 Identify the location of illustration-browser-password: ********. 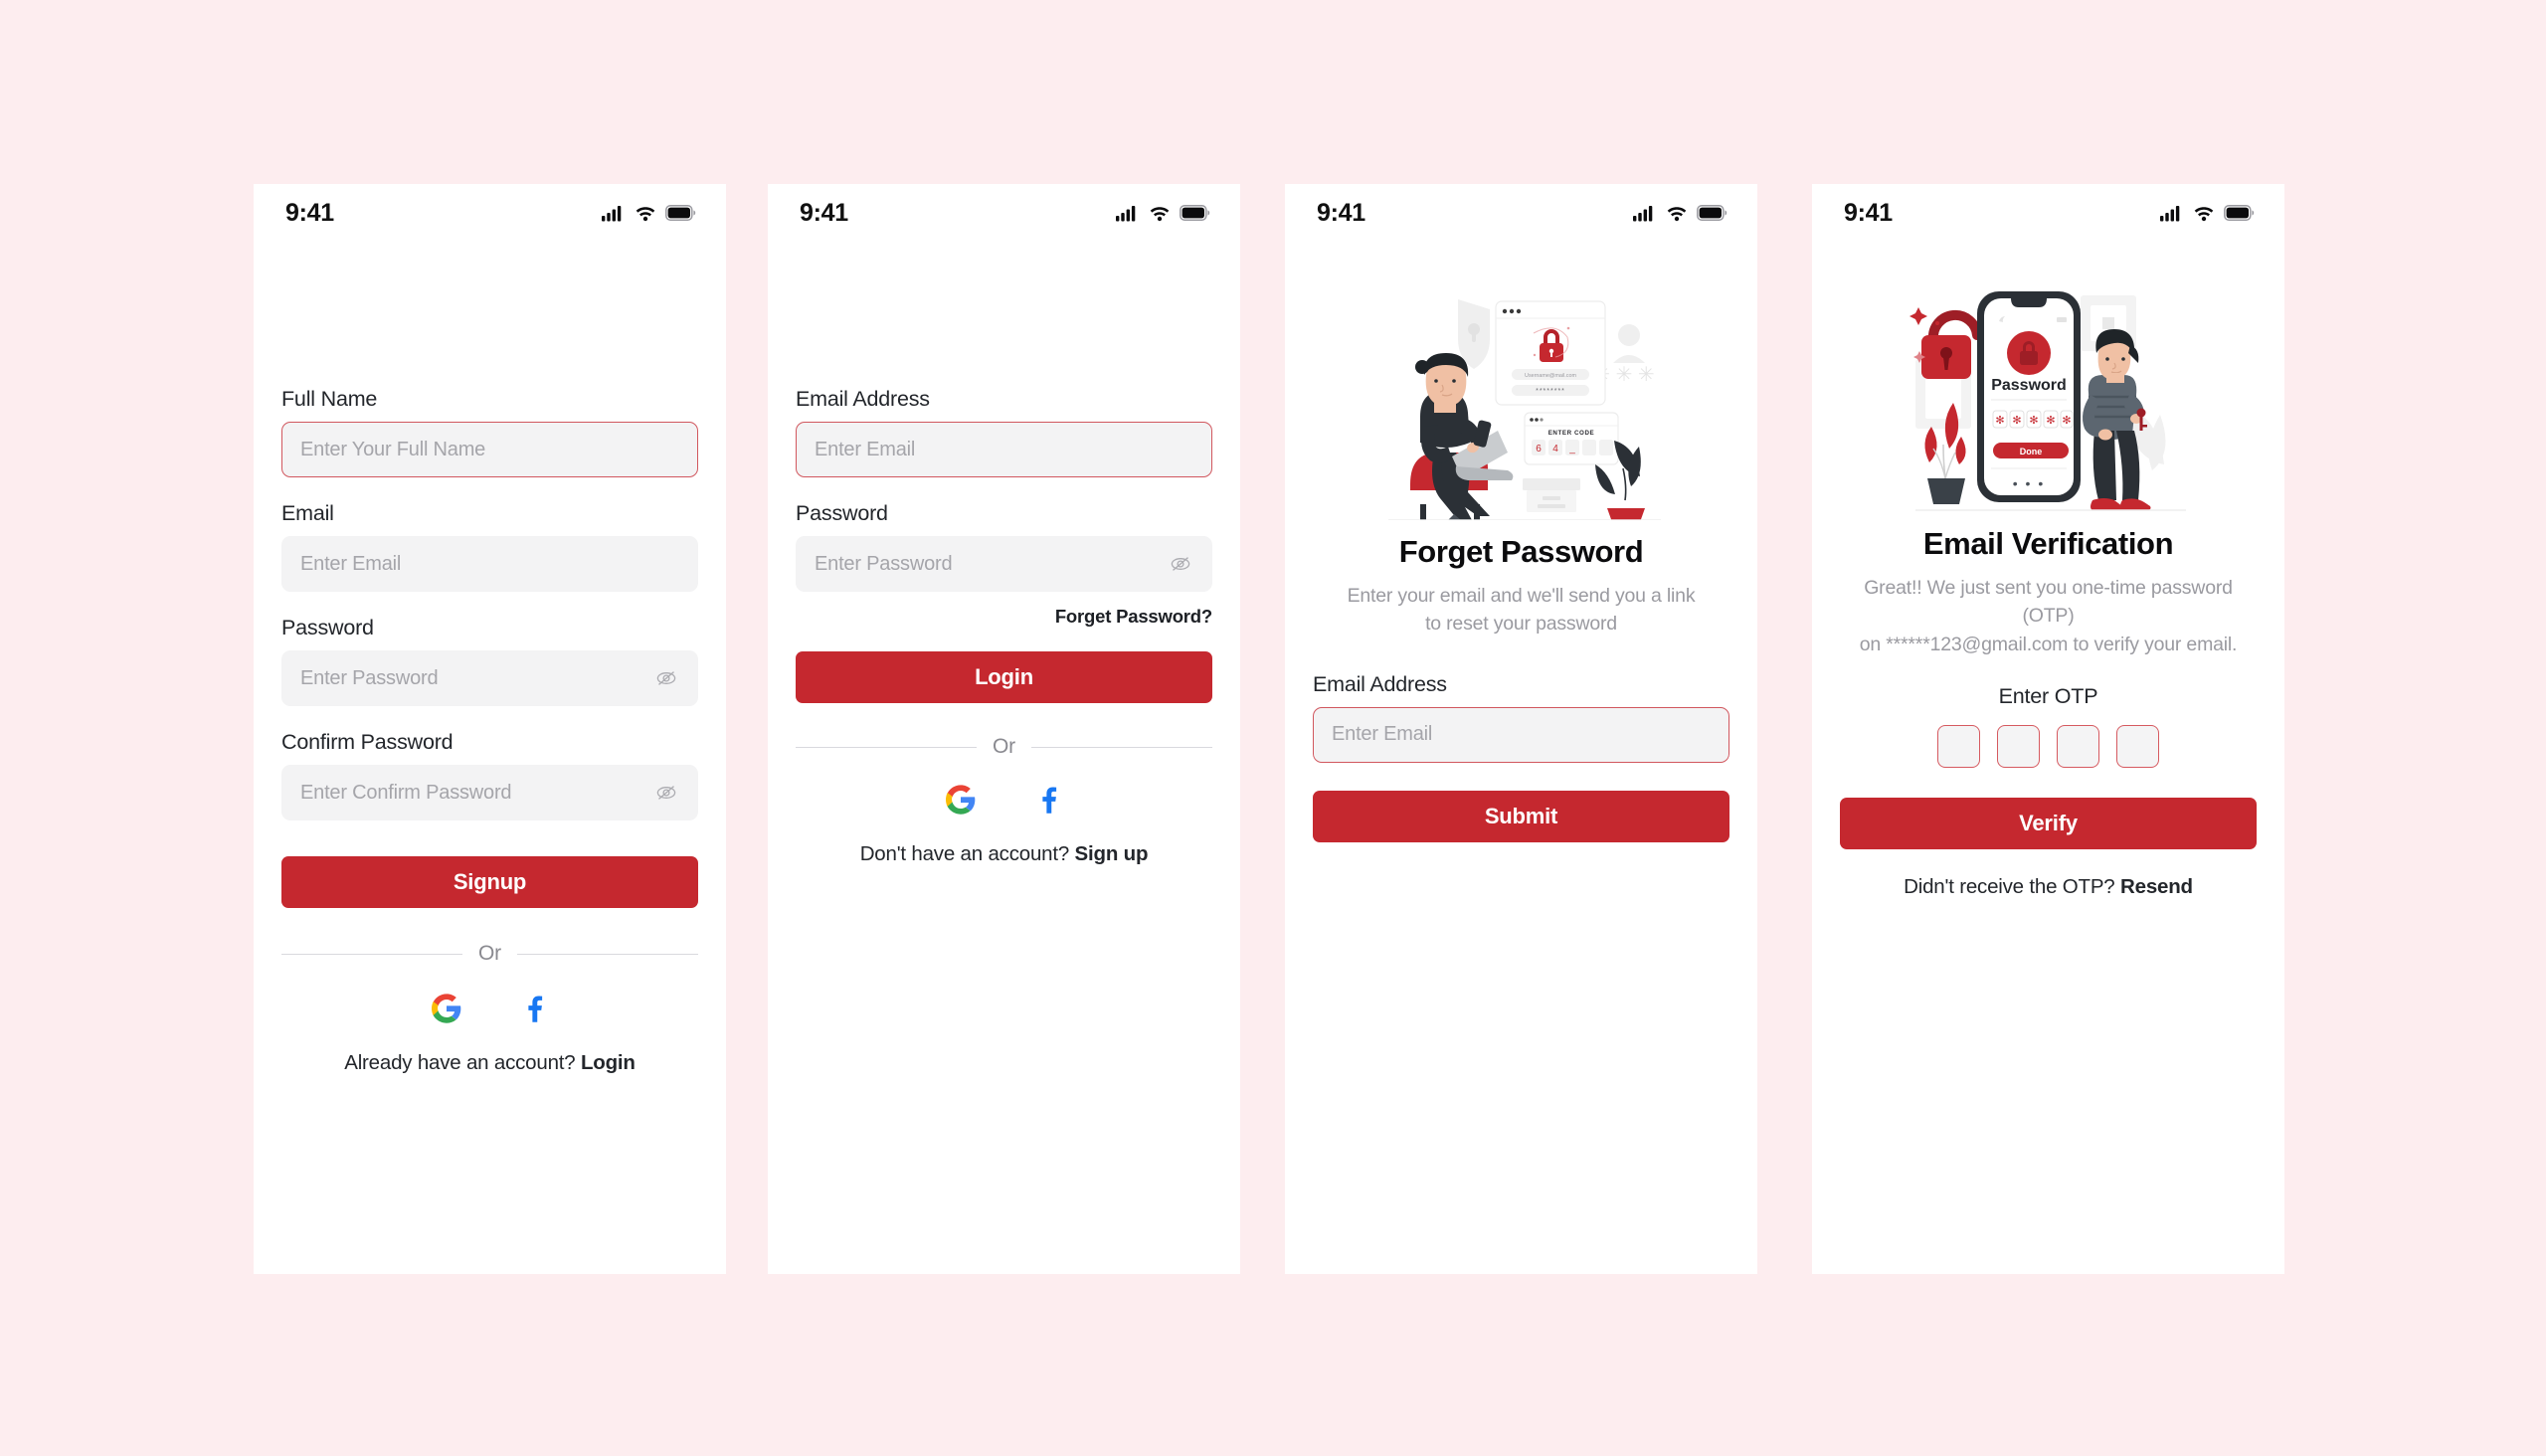
(1550, 391).